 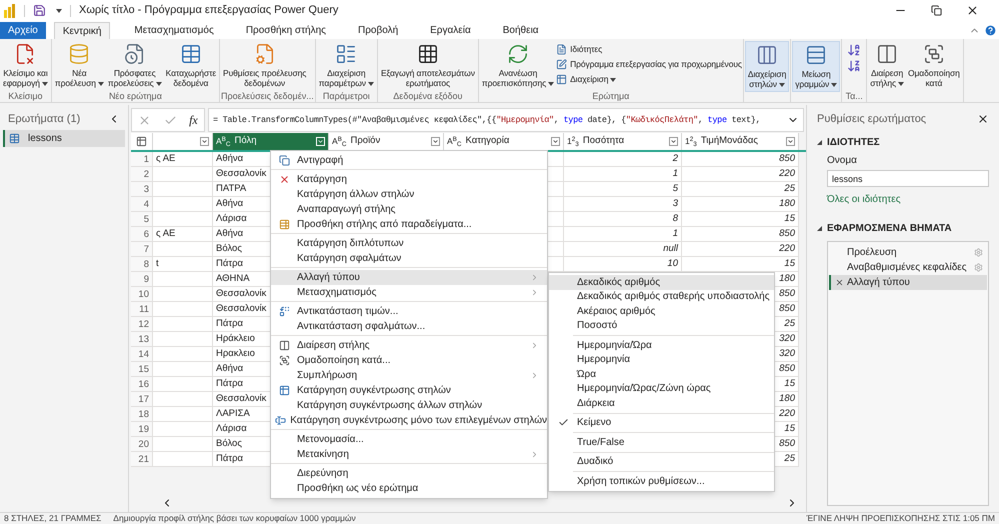 I want to click on ribbon-tab: Βοήθεια, so click(x=520, y=30).